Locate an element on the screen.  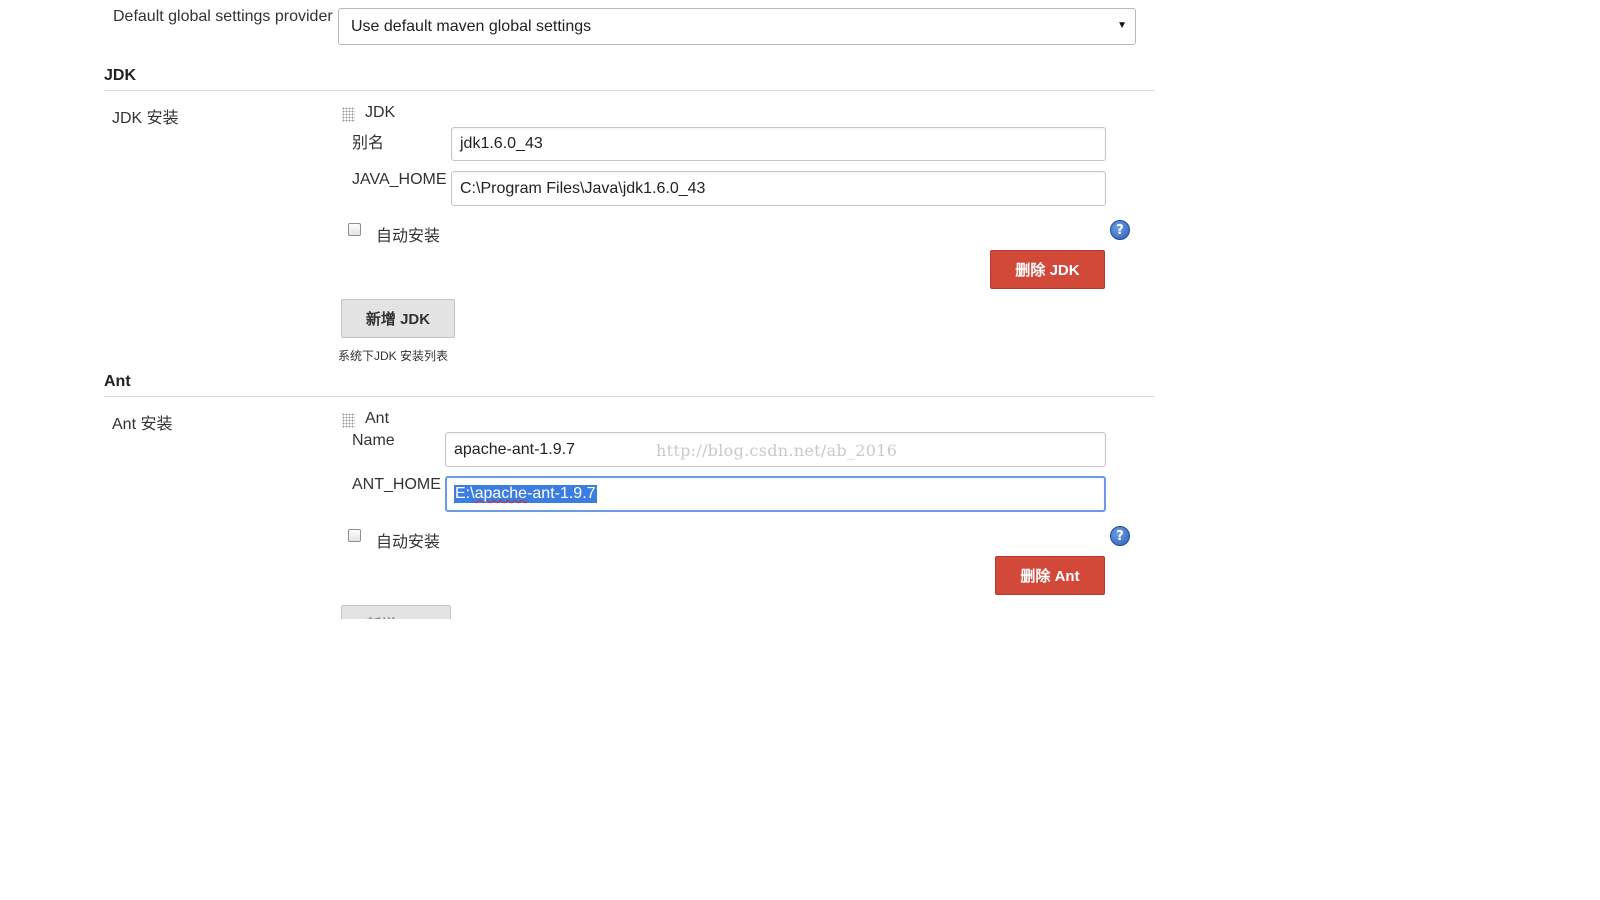
global-settings-value: Use default maven global settings is located at coordinates (471, 26).